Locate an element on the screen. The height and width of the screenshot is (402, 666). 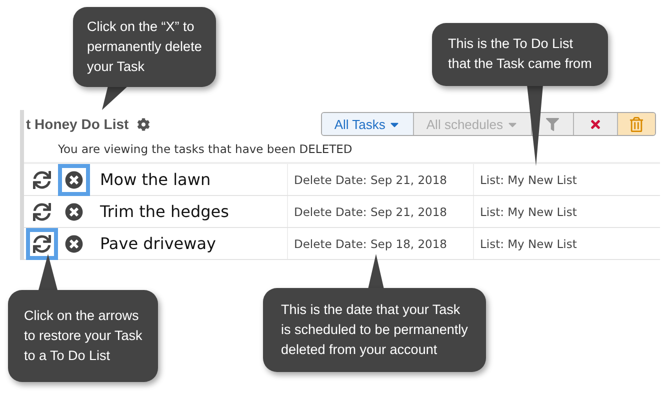
settings-icon is located at coordinates (143, 124).